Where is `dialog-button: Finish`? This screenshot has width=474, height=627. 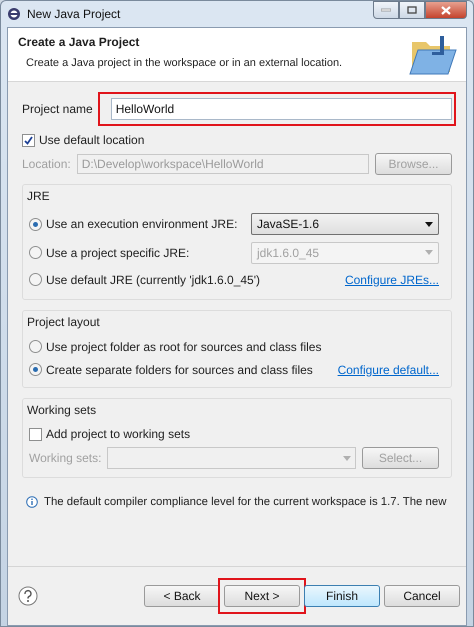 dialog-button: Finish is located at coordinates (342, 596).